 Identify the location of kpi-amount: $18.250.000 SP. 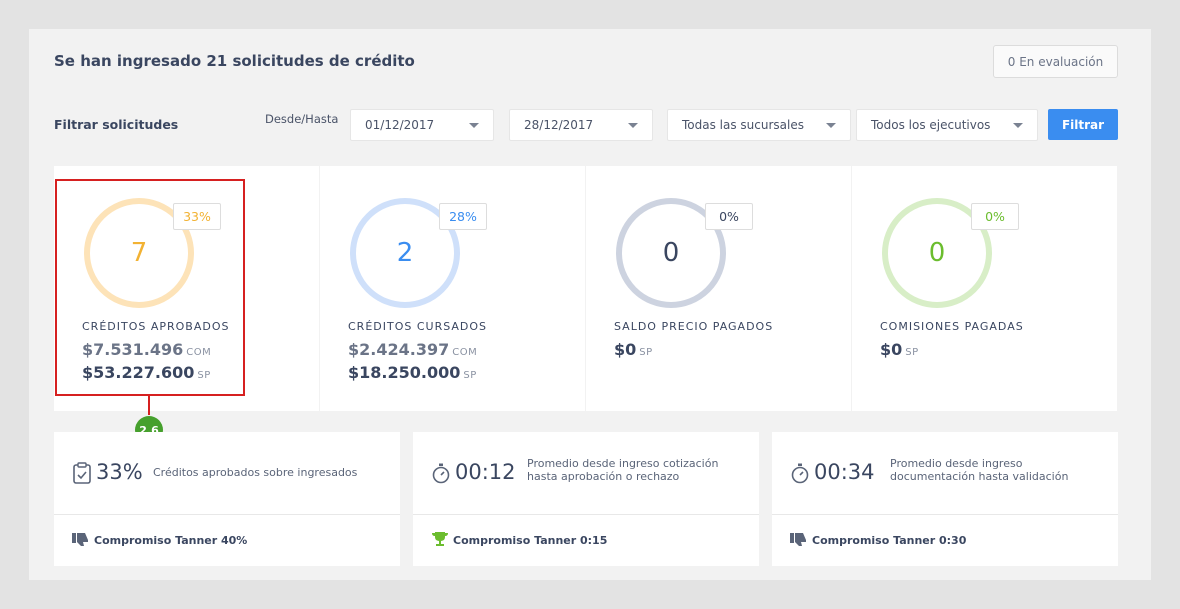
(412, 372).